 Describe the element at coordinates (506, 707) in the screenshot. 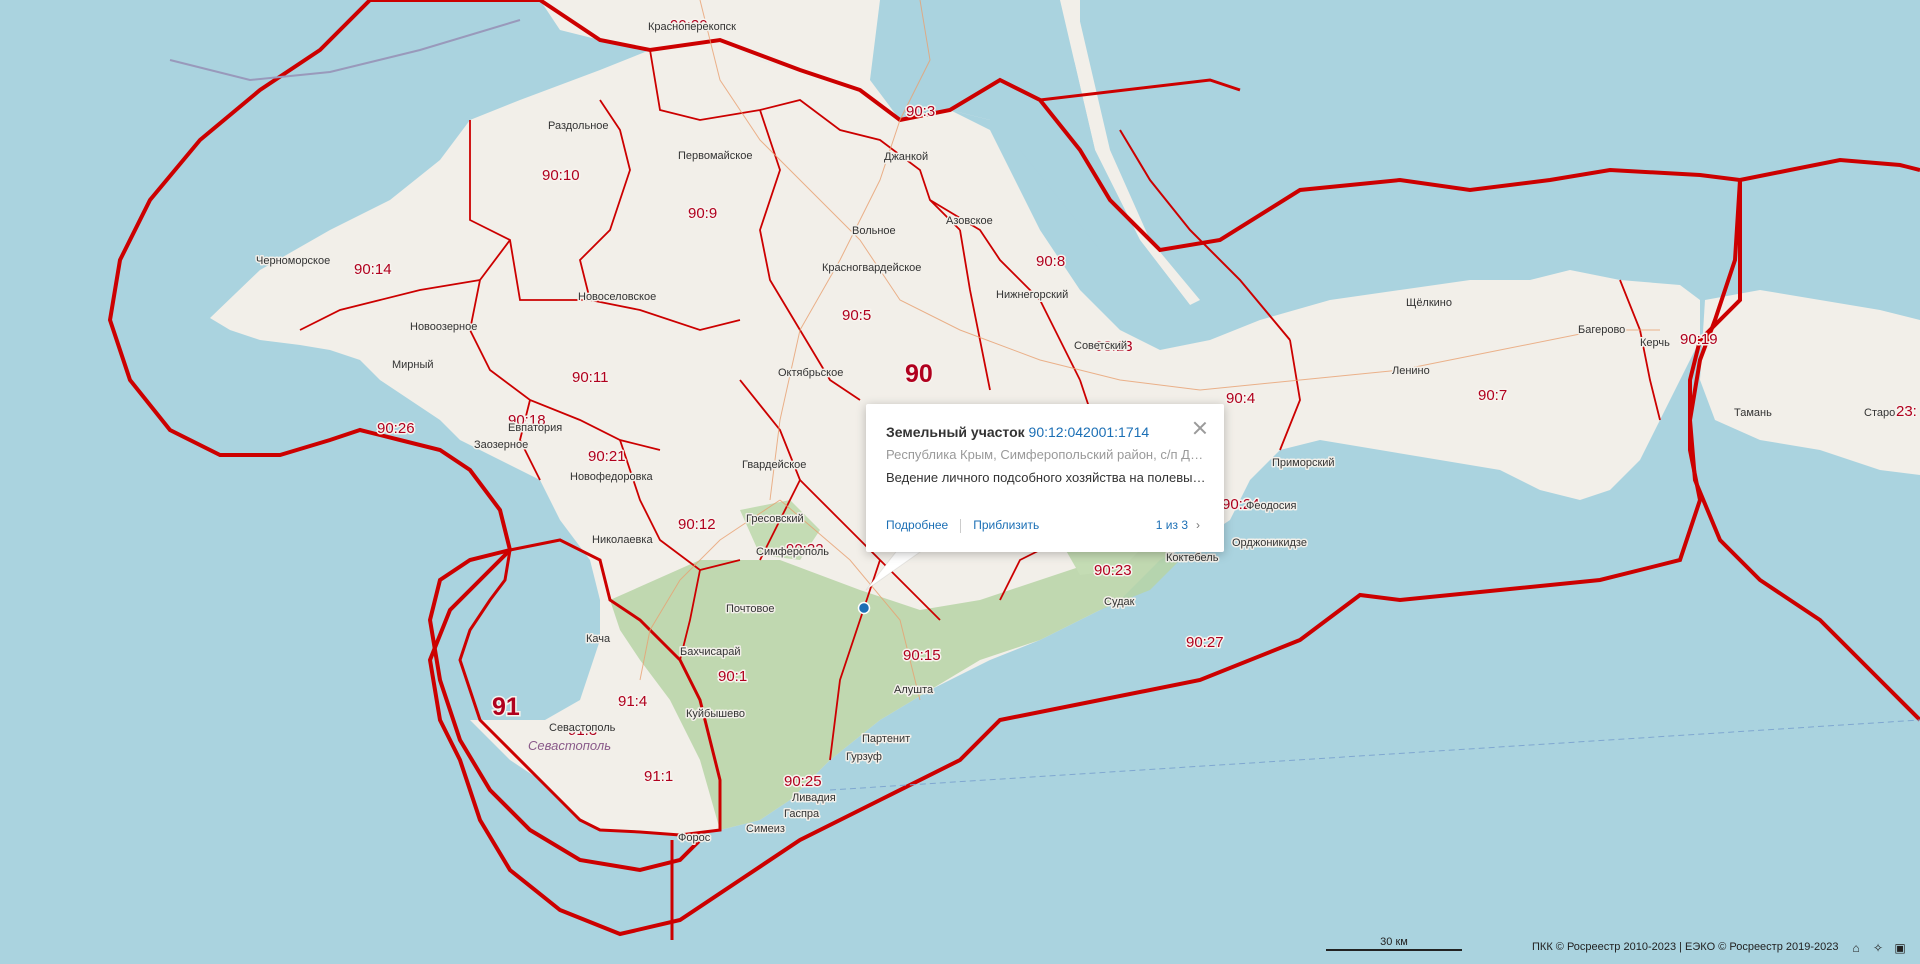

I see `region-label-91: 91` at that location.